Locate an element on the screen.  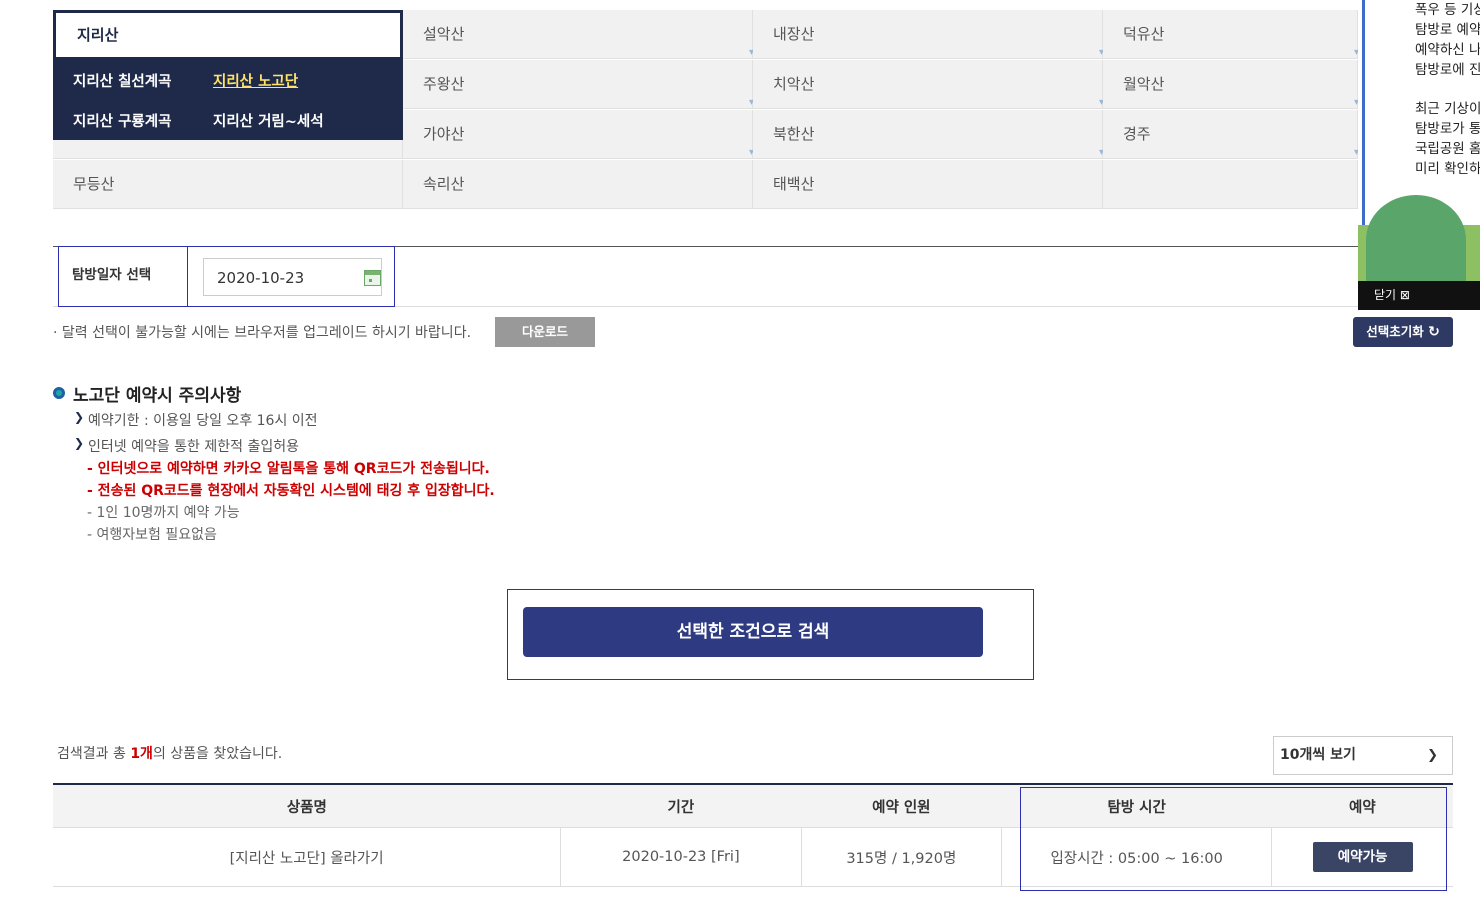
popup-line: 최근 기상이 is located at coordinates (1447, 109).